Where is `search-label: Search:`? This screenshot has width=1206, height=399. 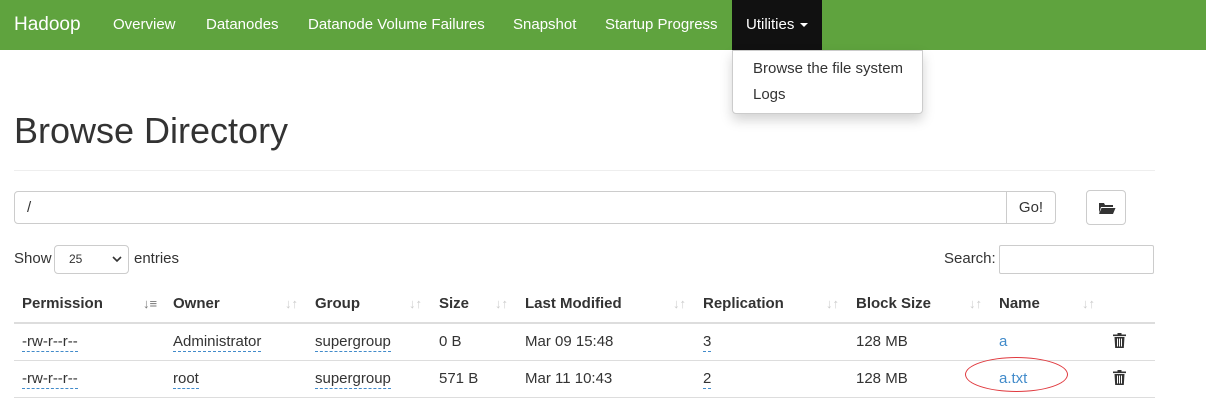 search-label: Search: is located at coordinates (970, 258).